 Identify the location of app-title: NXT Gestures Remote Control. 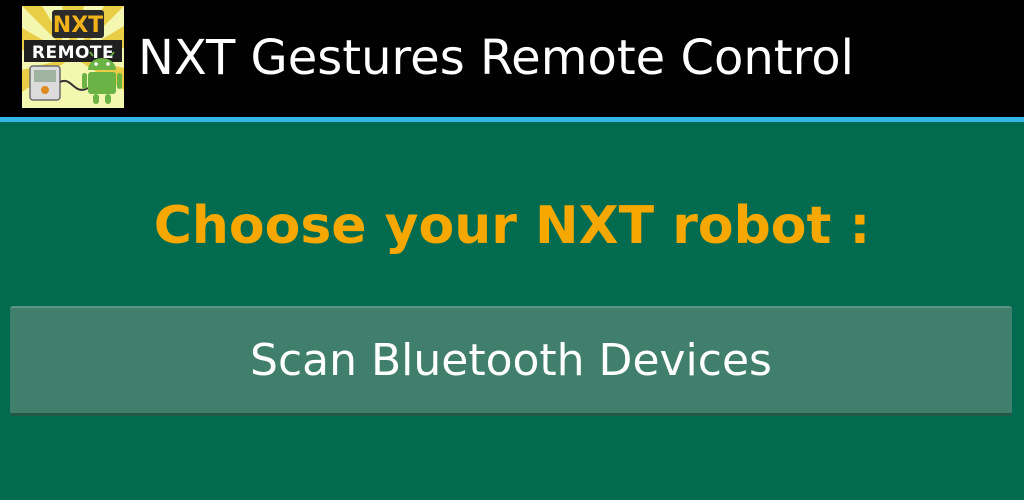
(496, 58).